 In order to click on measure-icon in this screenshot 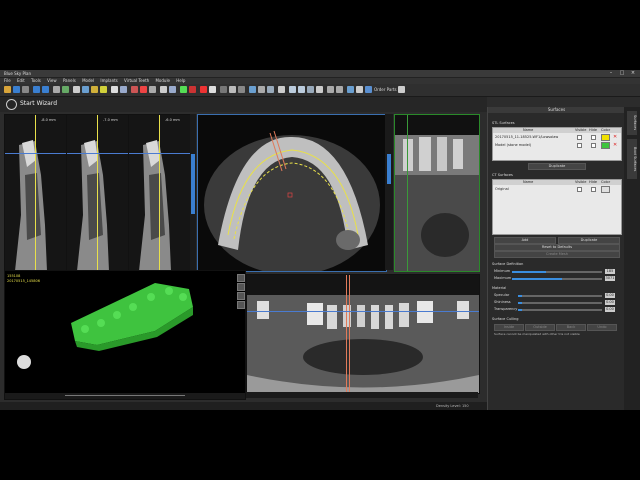, I will do `click(152, 89)`.